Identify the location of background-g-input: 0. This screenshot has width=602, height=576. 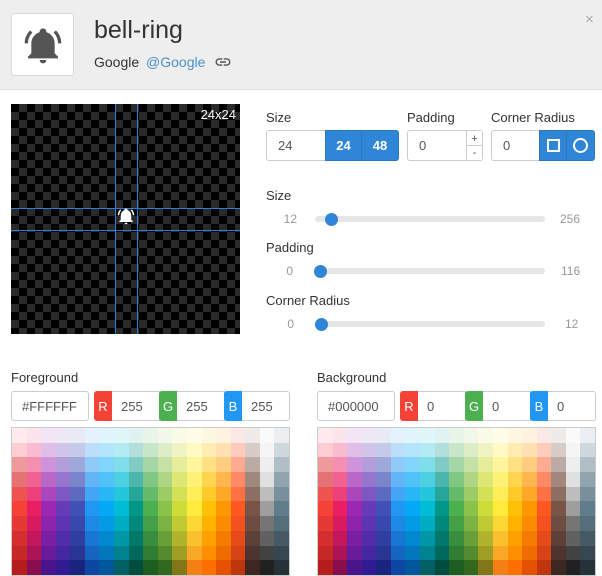
(507, 406).